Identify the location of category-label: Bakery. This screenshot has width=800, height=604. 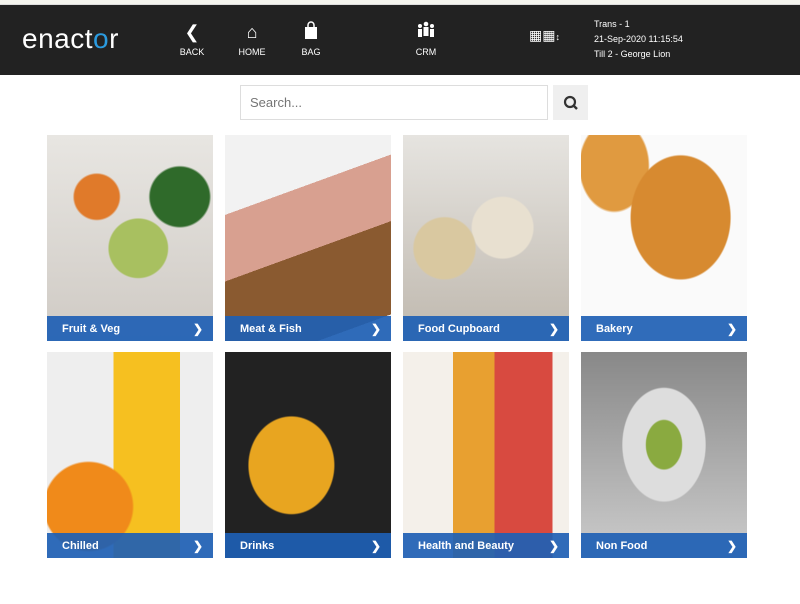
(614, 328).